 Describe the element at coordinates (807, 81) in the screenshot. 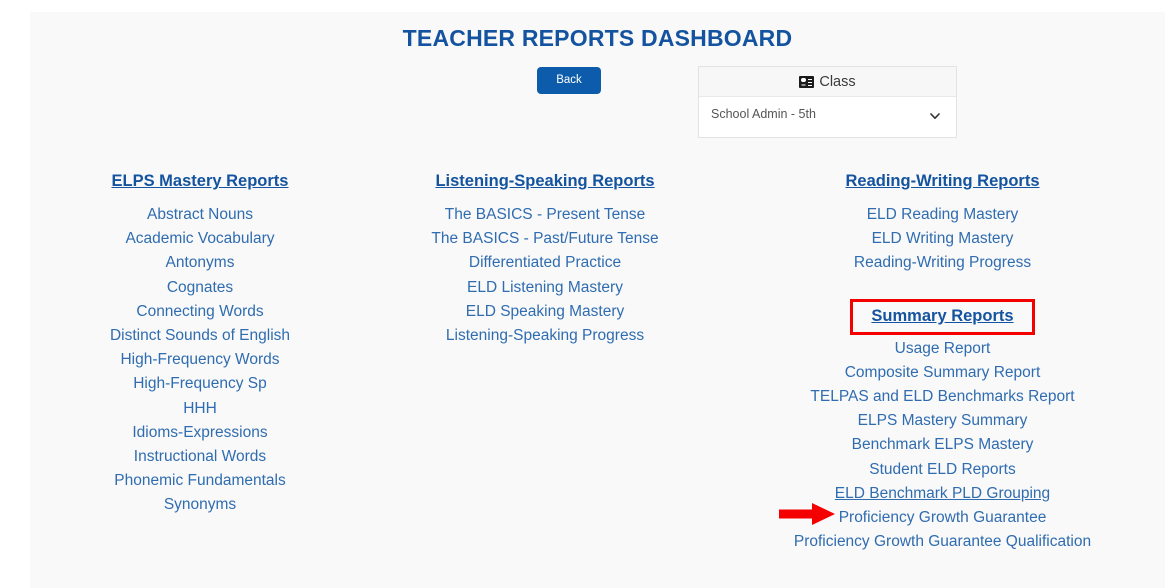

I see `id-card-icon` at that location.